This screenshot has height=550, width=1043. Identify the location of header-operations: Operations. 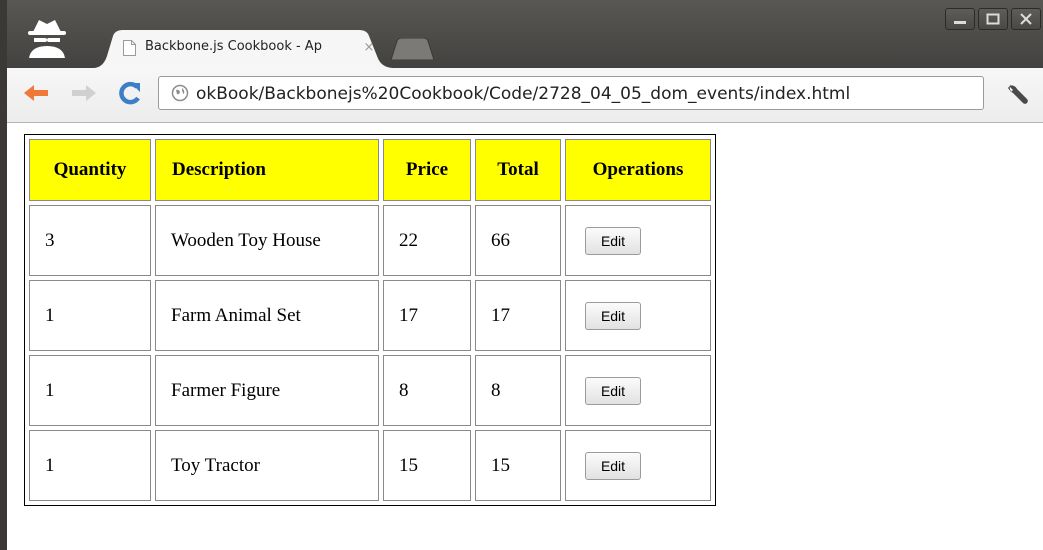
(638, 170).